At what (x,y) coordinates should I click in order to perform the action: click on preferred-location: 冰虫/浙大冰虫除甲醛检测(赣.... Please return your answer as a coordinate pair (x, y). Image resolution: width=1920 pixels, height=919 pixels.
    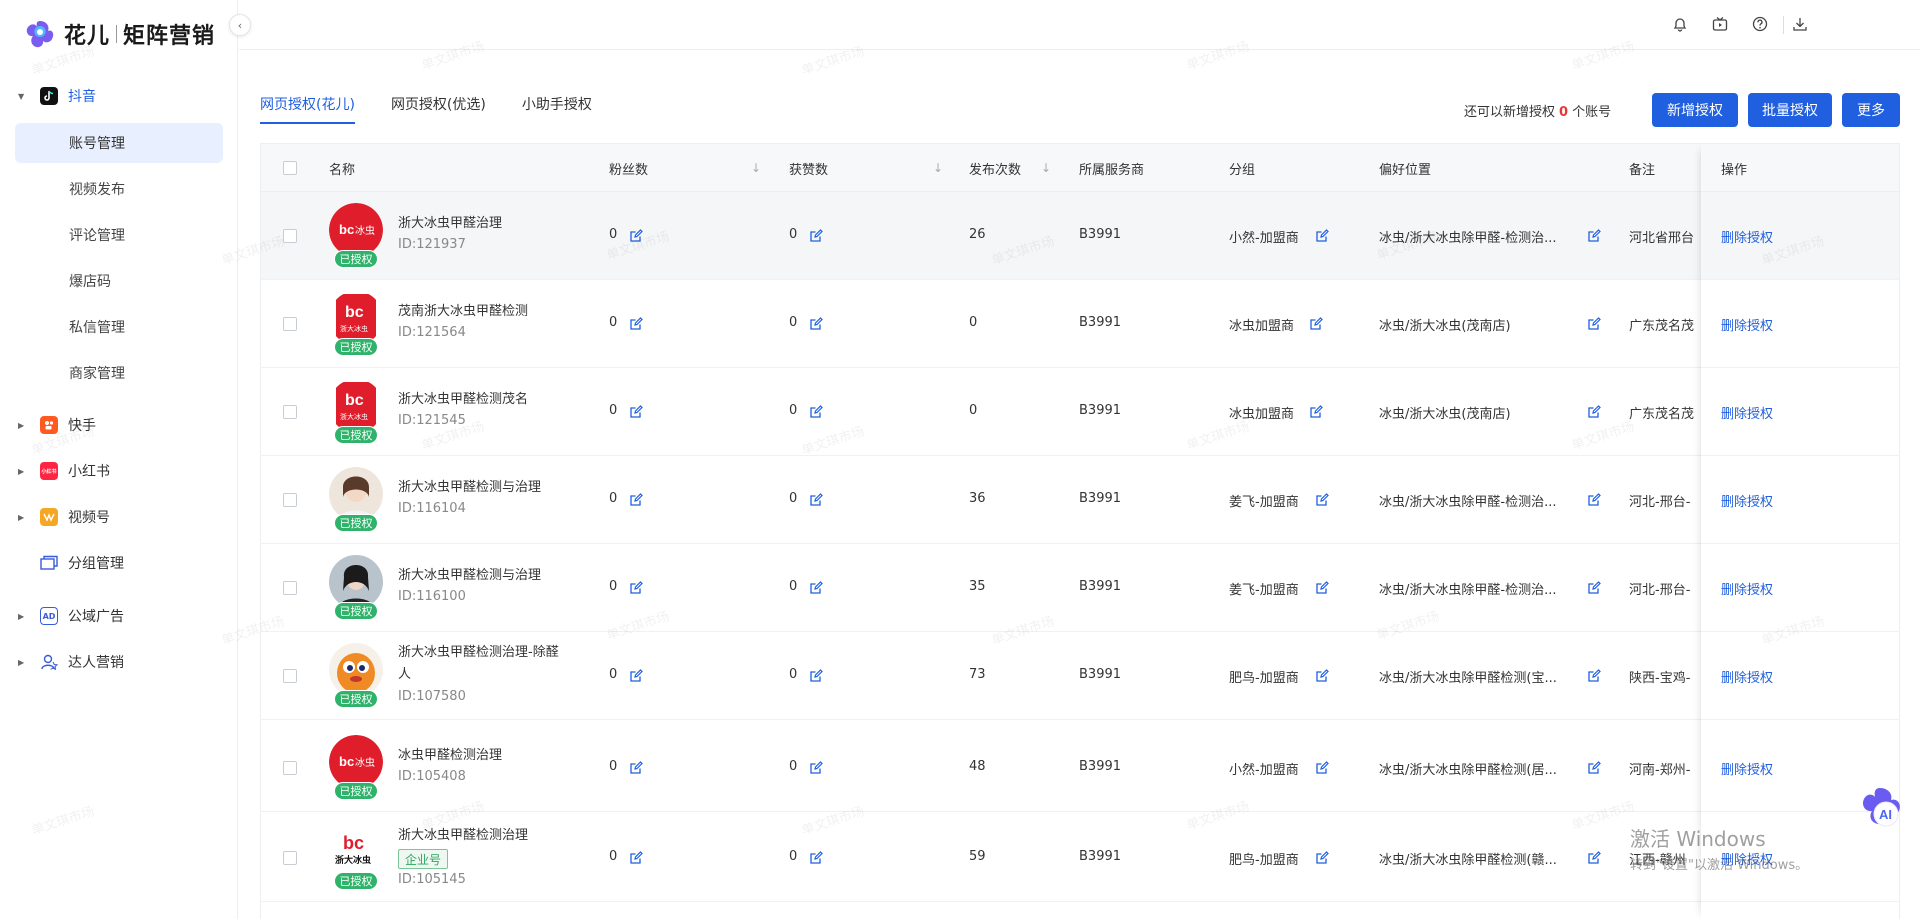
    Looking at the image, I should click on (1468, 860).